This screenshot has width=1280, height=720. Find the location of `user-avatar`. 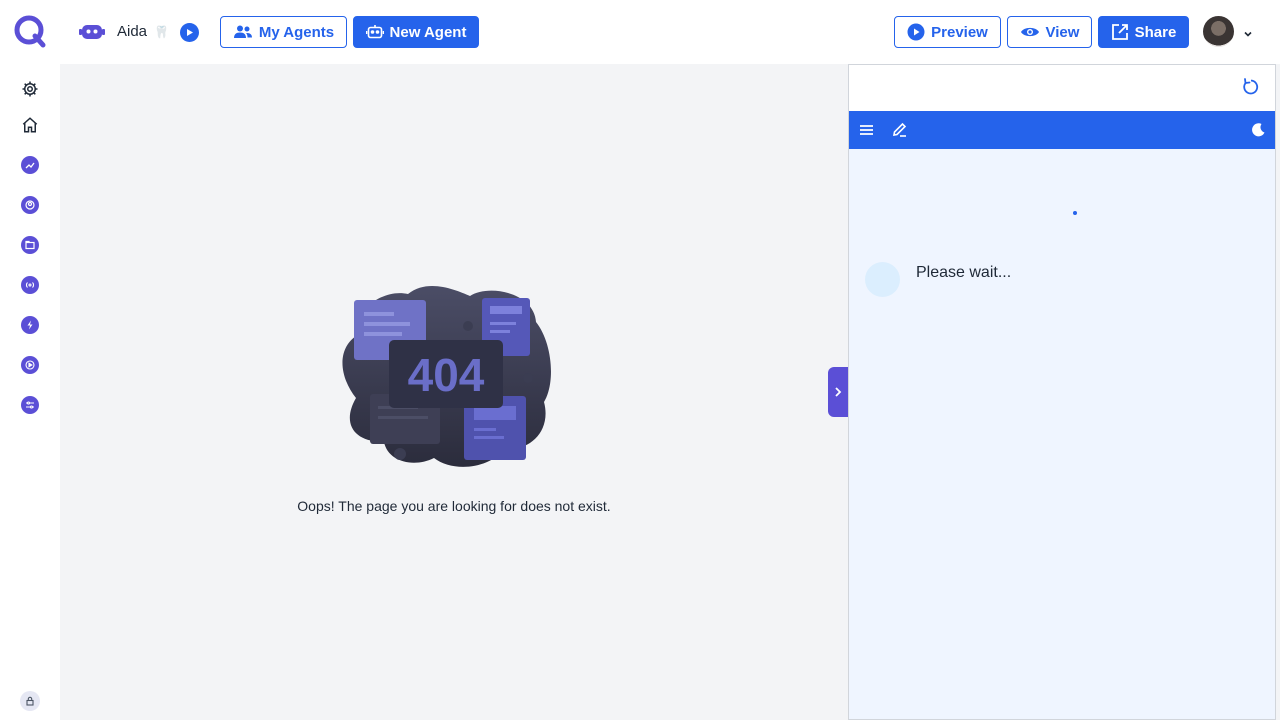

user-avatar is located at coordinates (1218, 31).